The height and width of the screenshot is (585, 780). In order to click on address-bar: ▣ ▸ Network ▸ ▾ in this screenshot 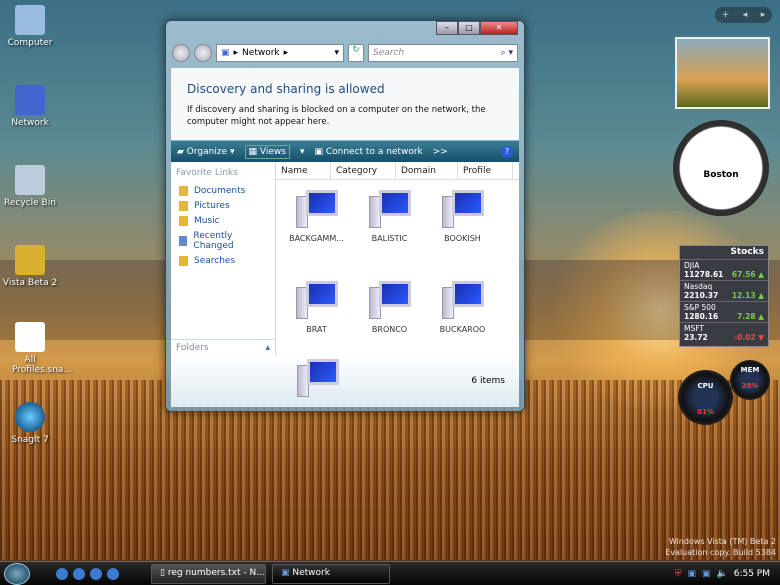, I will do `click(280, 53)`.